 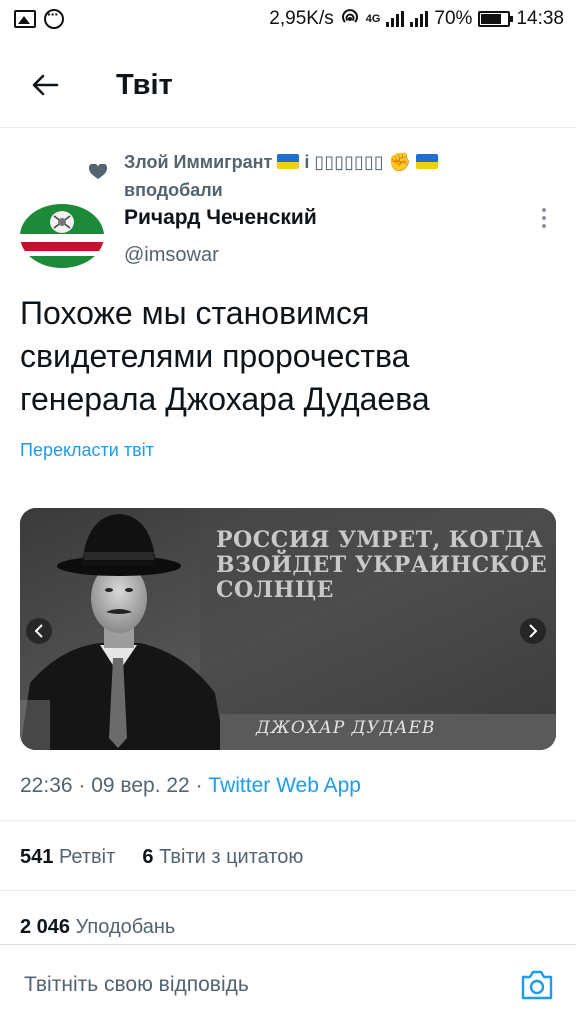 What do you see at coordinates (171, 255) in the screenshot?
I see `author-handle: @imsowar` at bounding box center [171, 255].